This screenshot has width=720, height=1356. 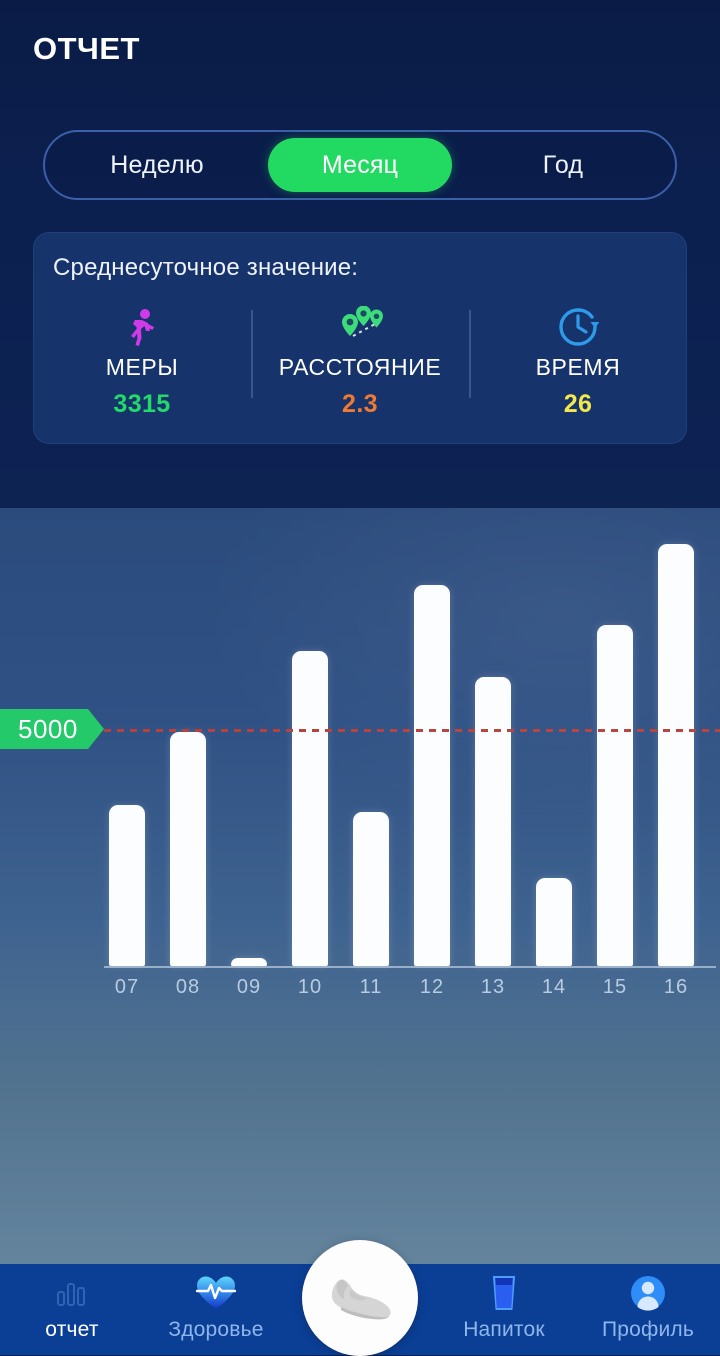 I want to click on metric-time: ВРЕМЯ 26, so click(x=578, y=368).